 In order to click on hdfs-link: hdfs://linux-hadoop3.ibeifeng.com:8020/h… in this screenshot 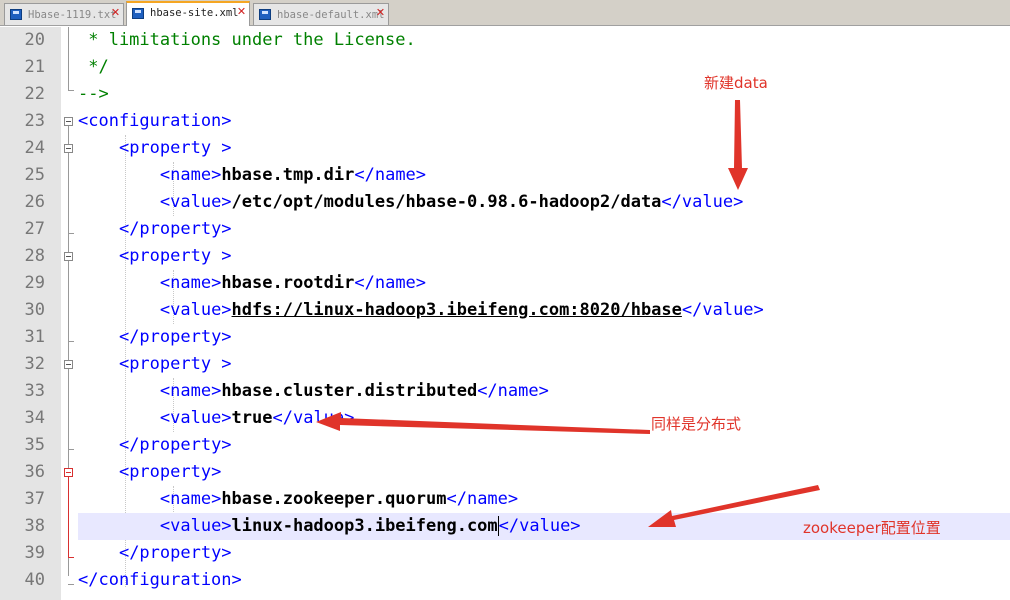, I will do `click(457, 310)`.